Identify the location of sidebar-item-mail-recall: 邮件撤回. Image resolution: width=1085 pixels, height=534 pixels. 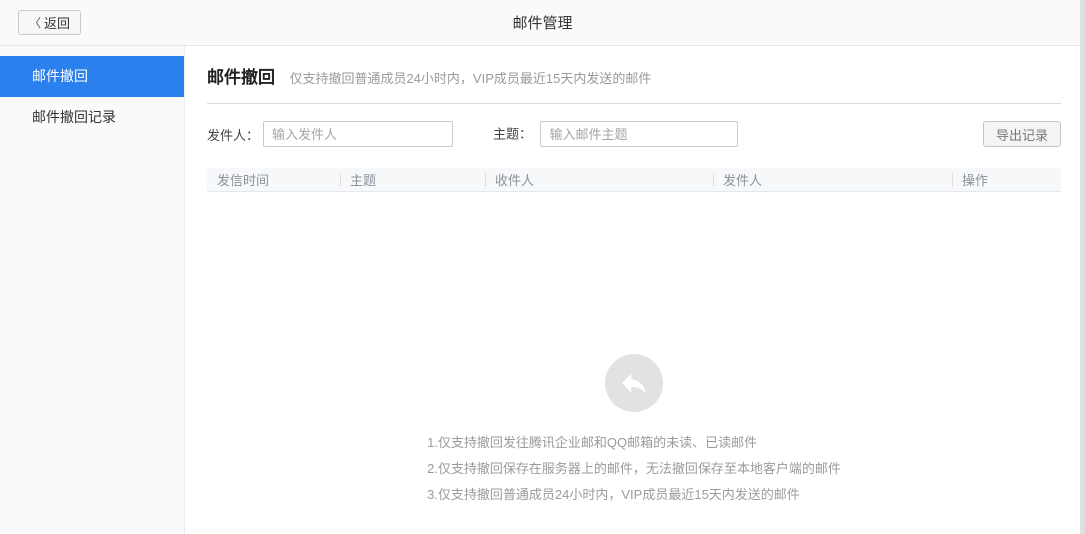
(92, 76).